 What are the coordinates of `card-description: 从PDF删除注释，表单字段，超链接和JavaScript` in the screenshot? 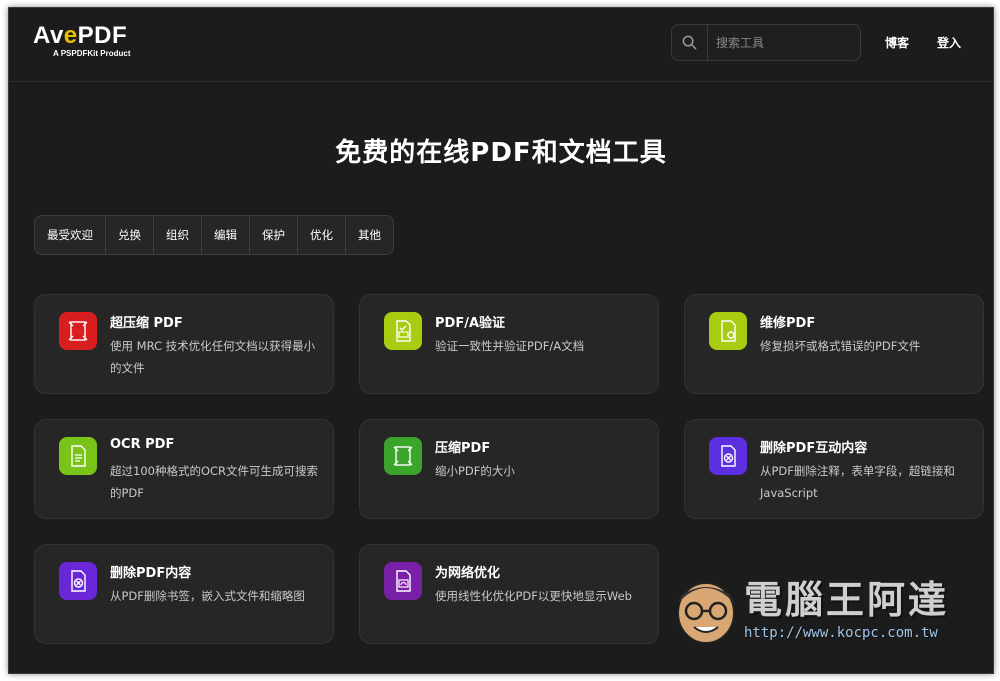 It's located at (857, 482).